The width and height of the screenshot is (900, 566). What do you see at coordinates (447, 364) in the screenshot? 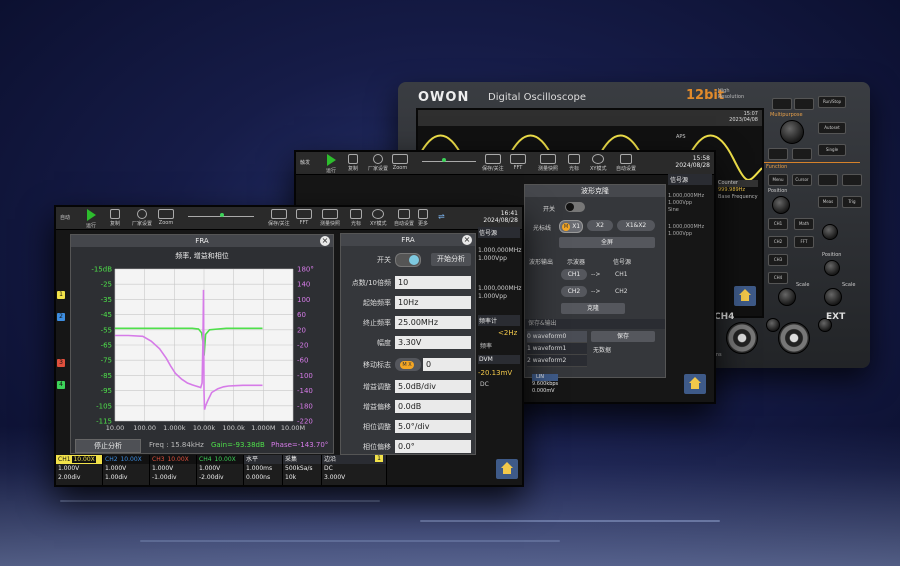
I see `move-marker-input: 0` at bounding box center [447, 364].